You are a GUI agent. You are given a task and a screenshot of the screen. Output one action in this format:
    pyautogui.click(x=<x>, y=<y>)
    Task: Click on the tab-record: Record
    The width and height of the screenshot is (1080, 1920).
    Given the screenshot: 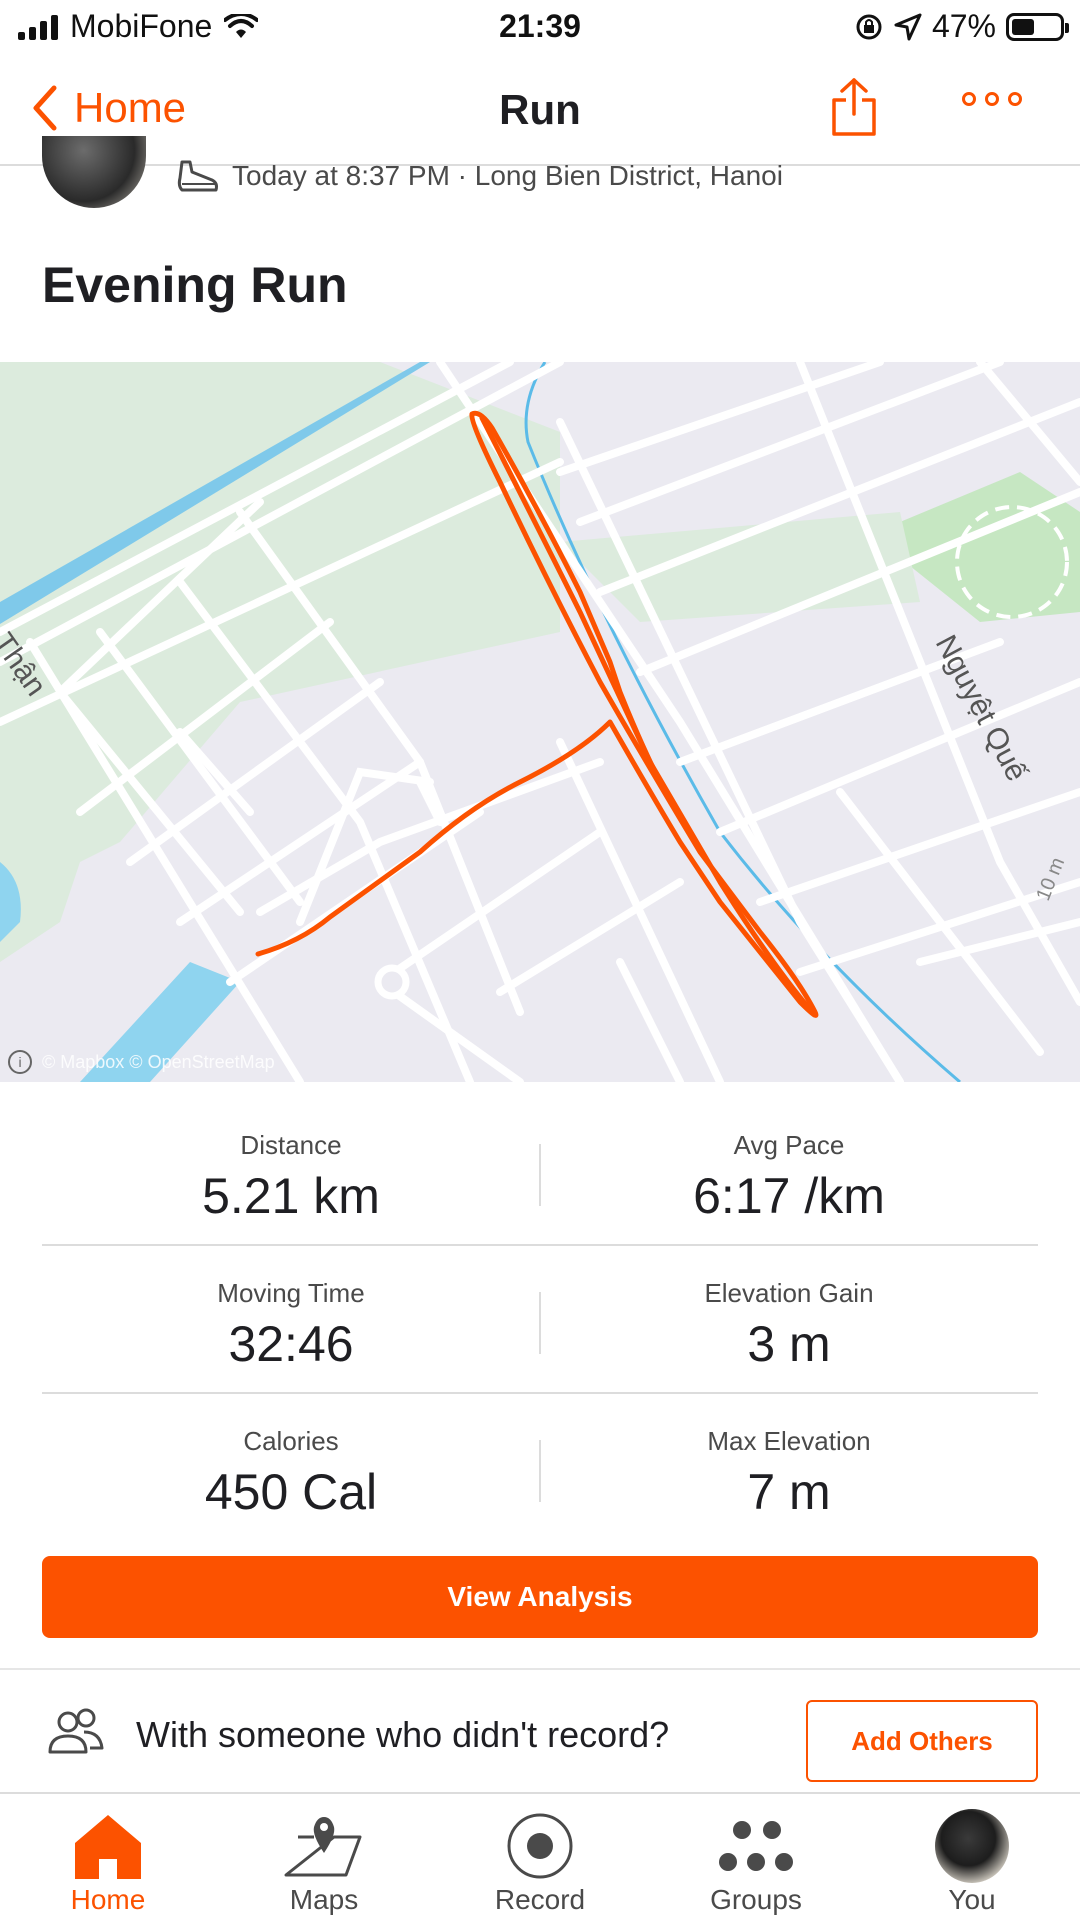 What is the action you would take?
    pyautogui.click(x=540, y=1857)
    